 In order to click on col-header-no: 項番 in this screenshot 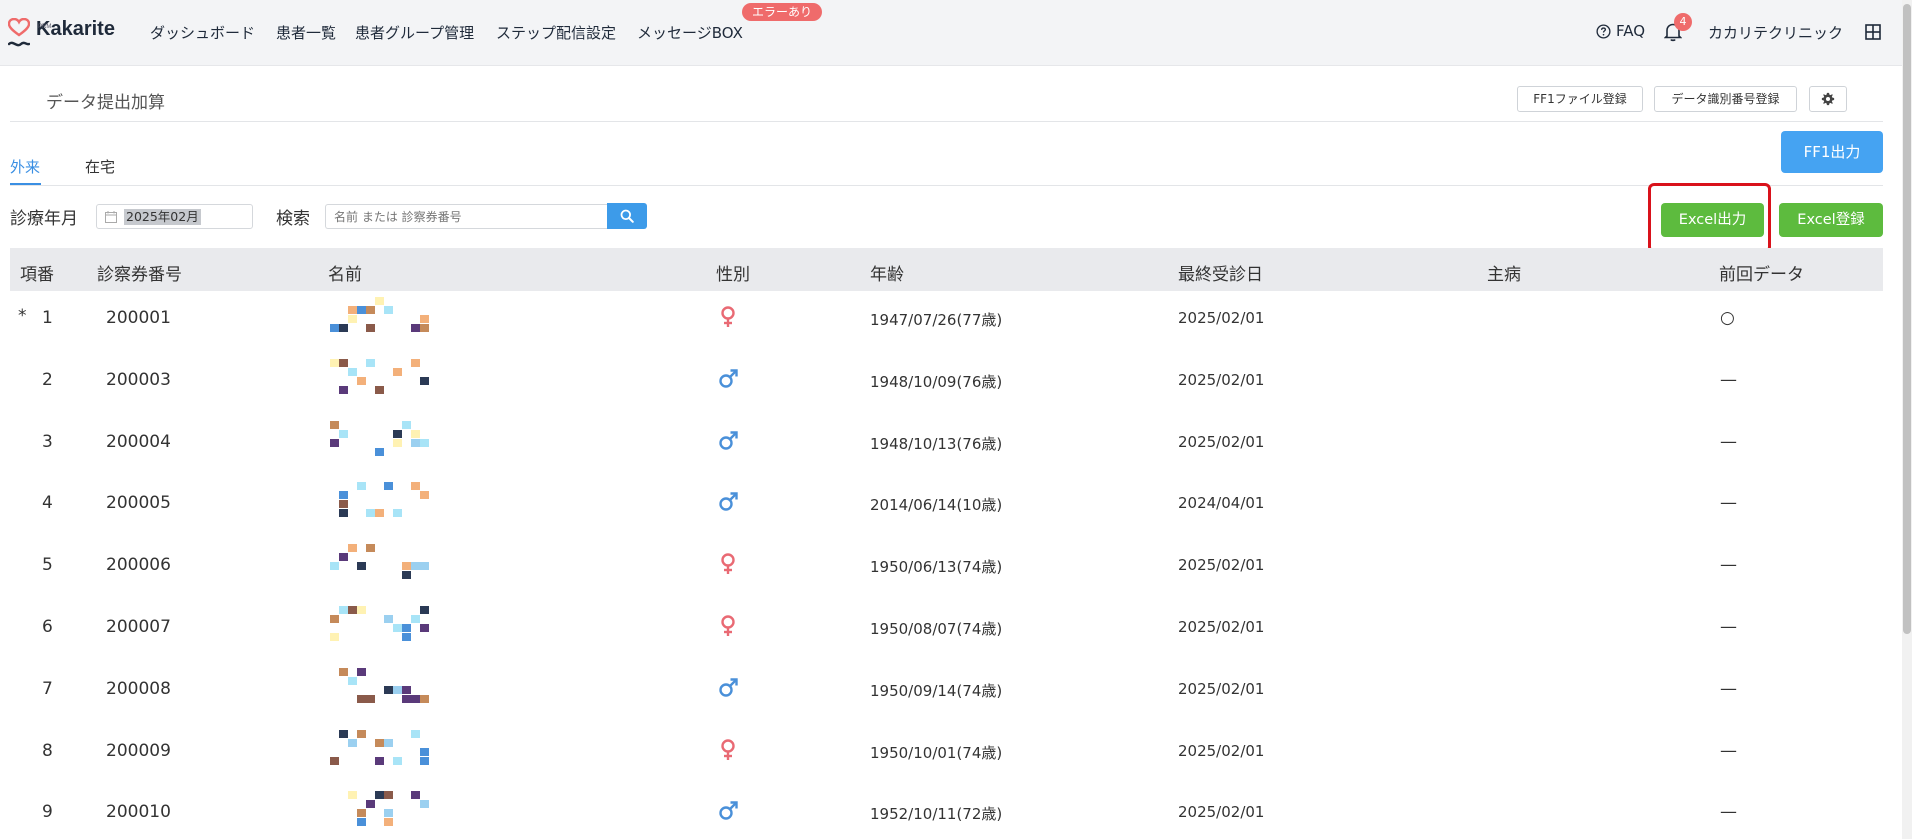, I will do `click(37, 275)`.